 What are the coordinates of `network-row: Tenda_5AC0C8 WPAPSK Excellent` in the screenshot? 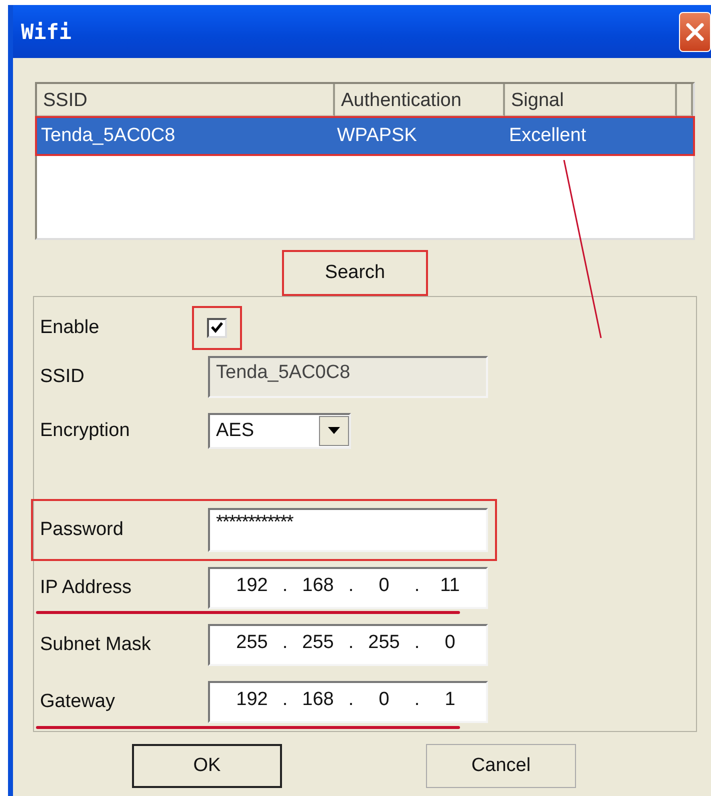 It's located at (365, 136).